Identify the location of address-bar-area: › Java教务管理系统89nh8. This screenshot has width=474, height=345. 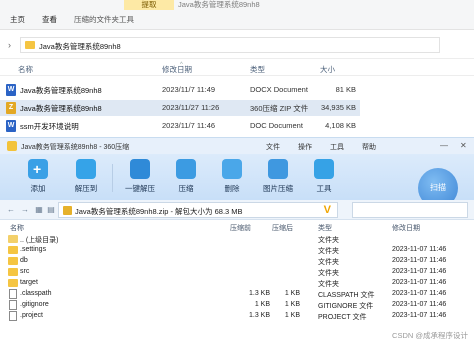
(237, 45).